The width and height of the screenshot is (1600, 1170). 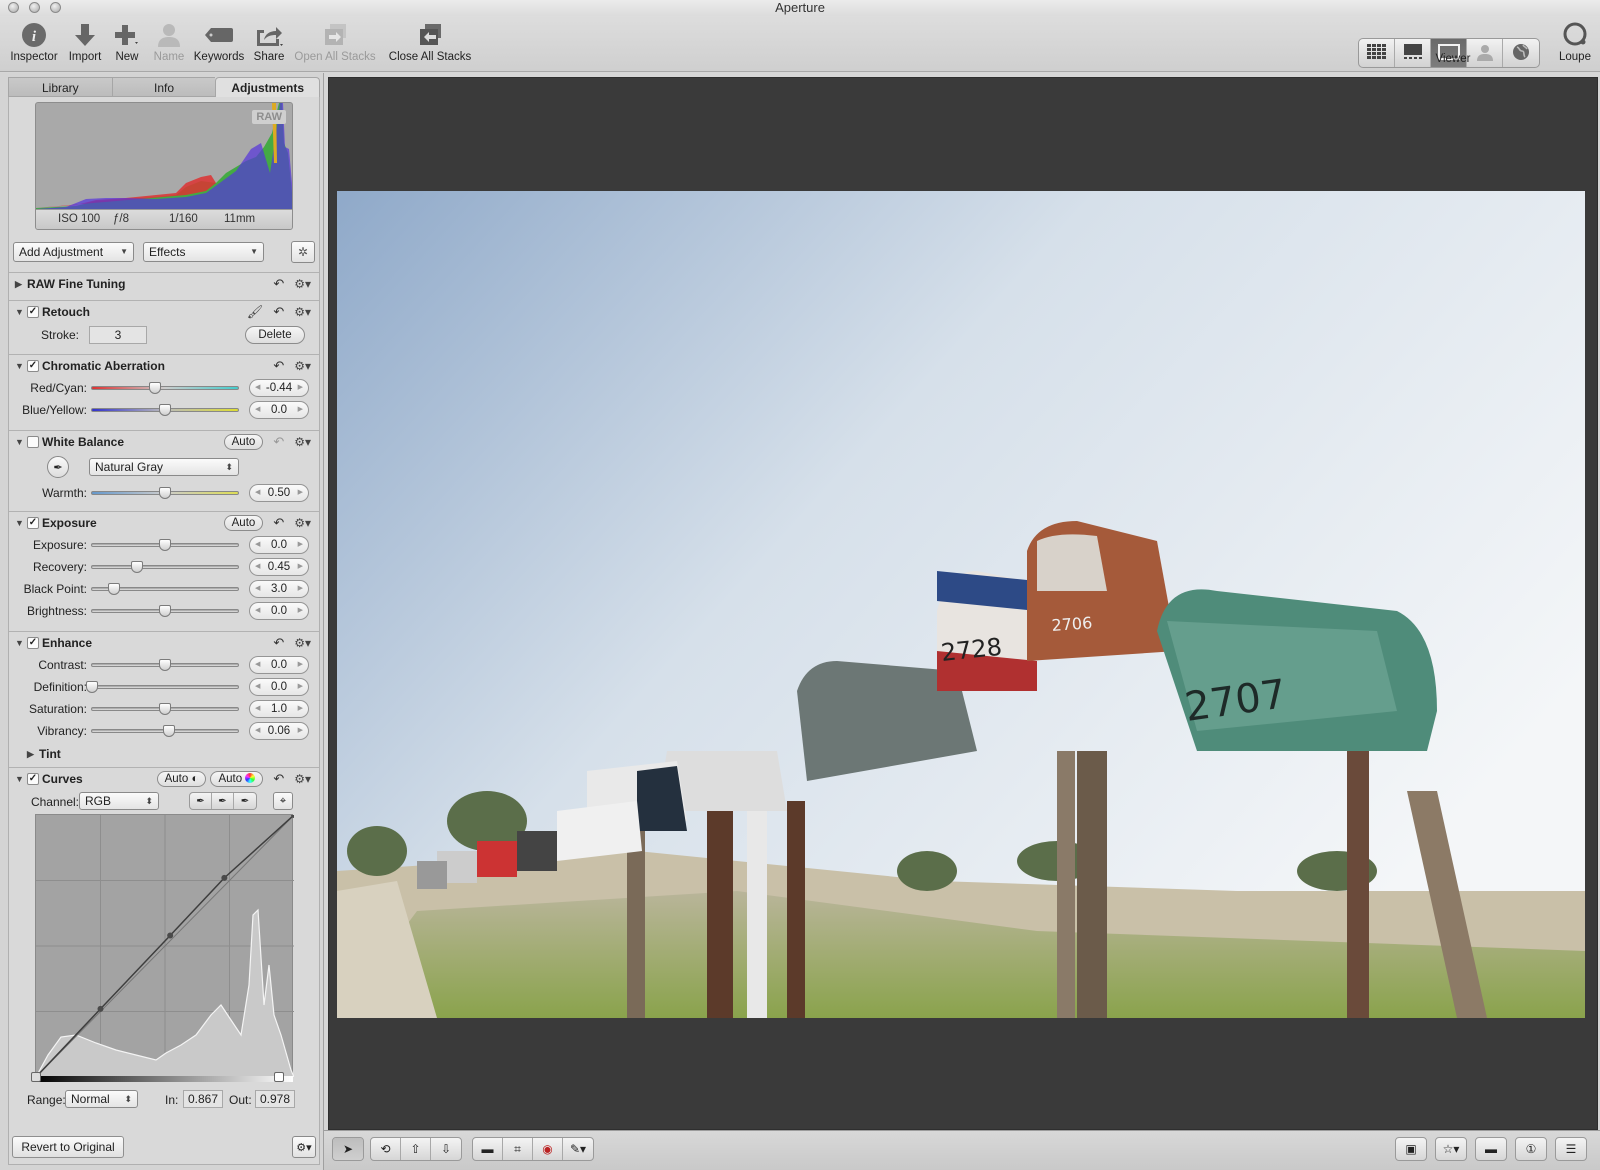 I want to click on value-stepper: ◀ 0.45 ▶, so click(x=279, y=567).